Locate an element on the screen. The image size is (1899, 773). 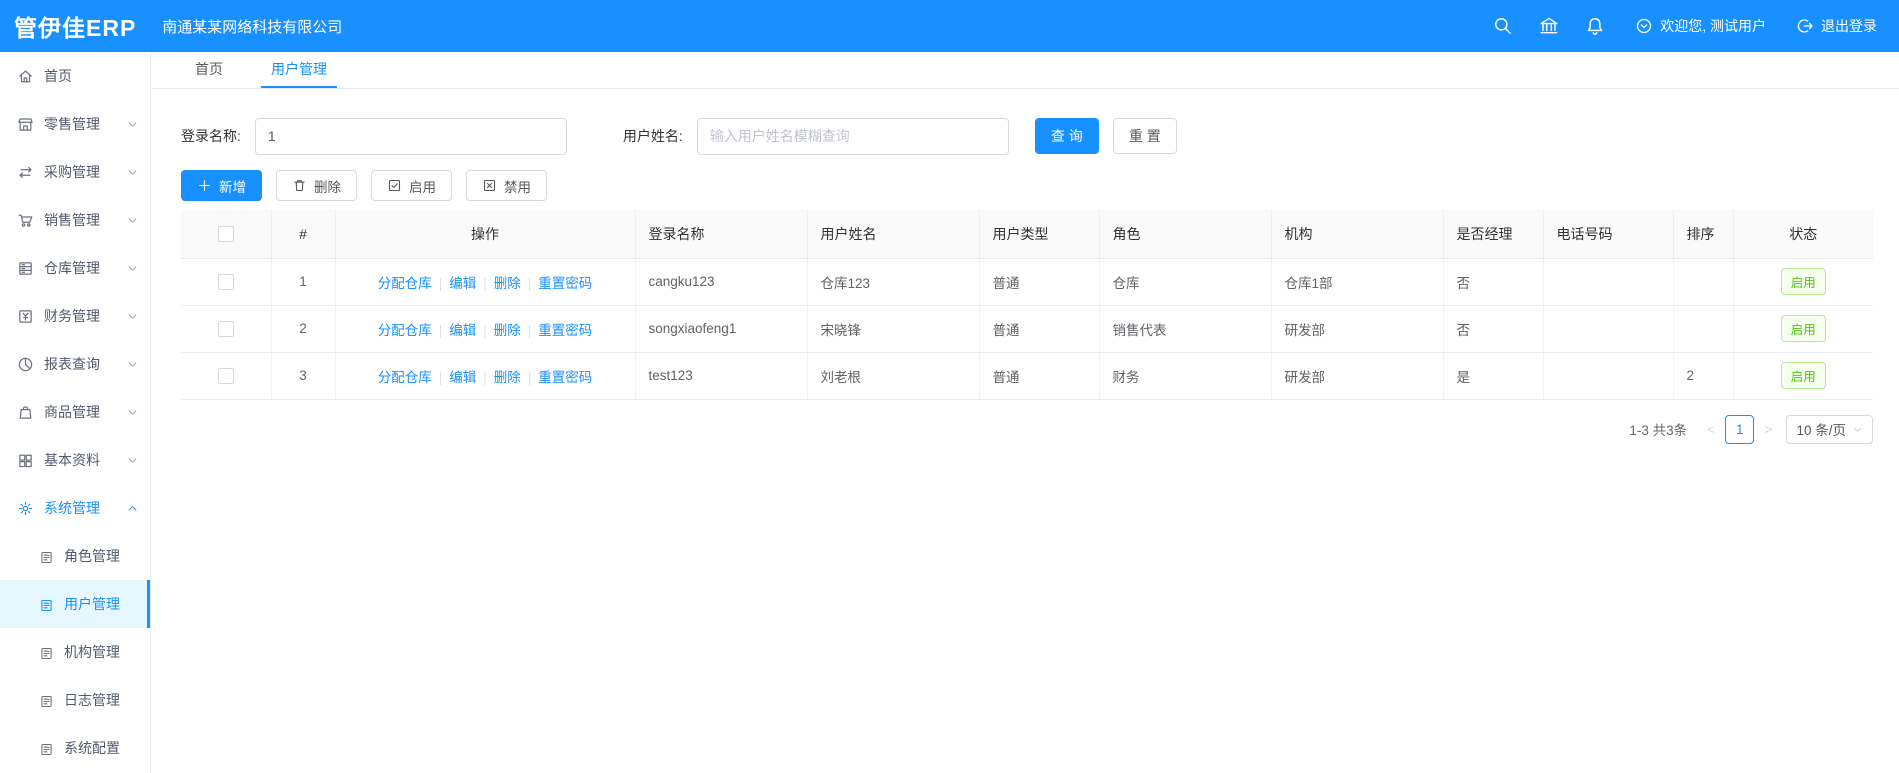
sidebar-item-2: 零售管理 is located at coordinates (75, 124).